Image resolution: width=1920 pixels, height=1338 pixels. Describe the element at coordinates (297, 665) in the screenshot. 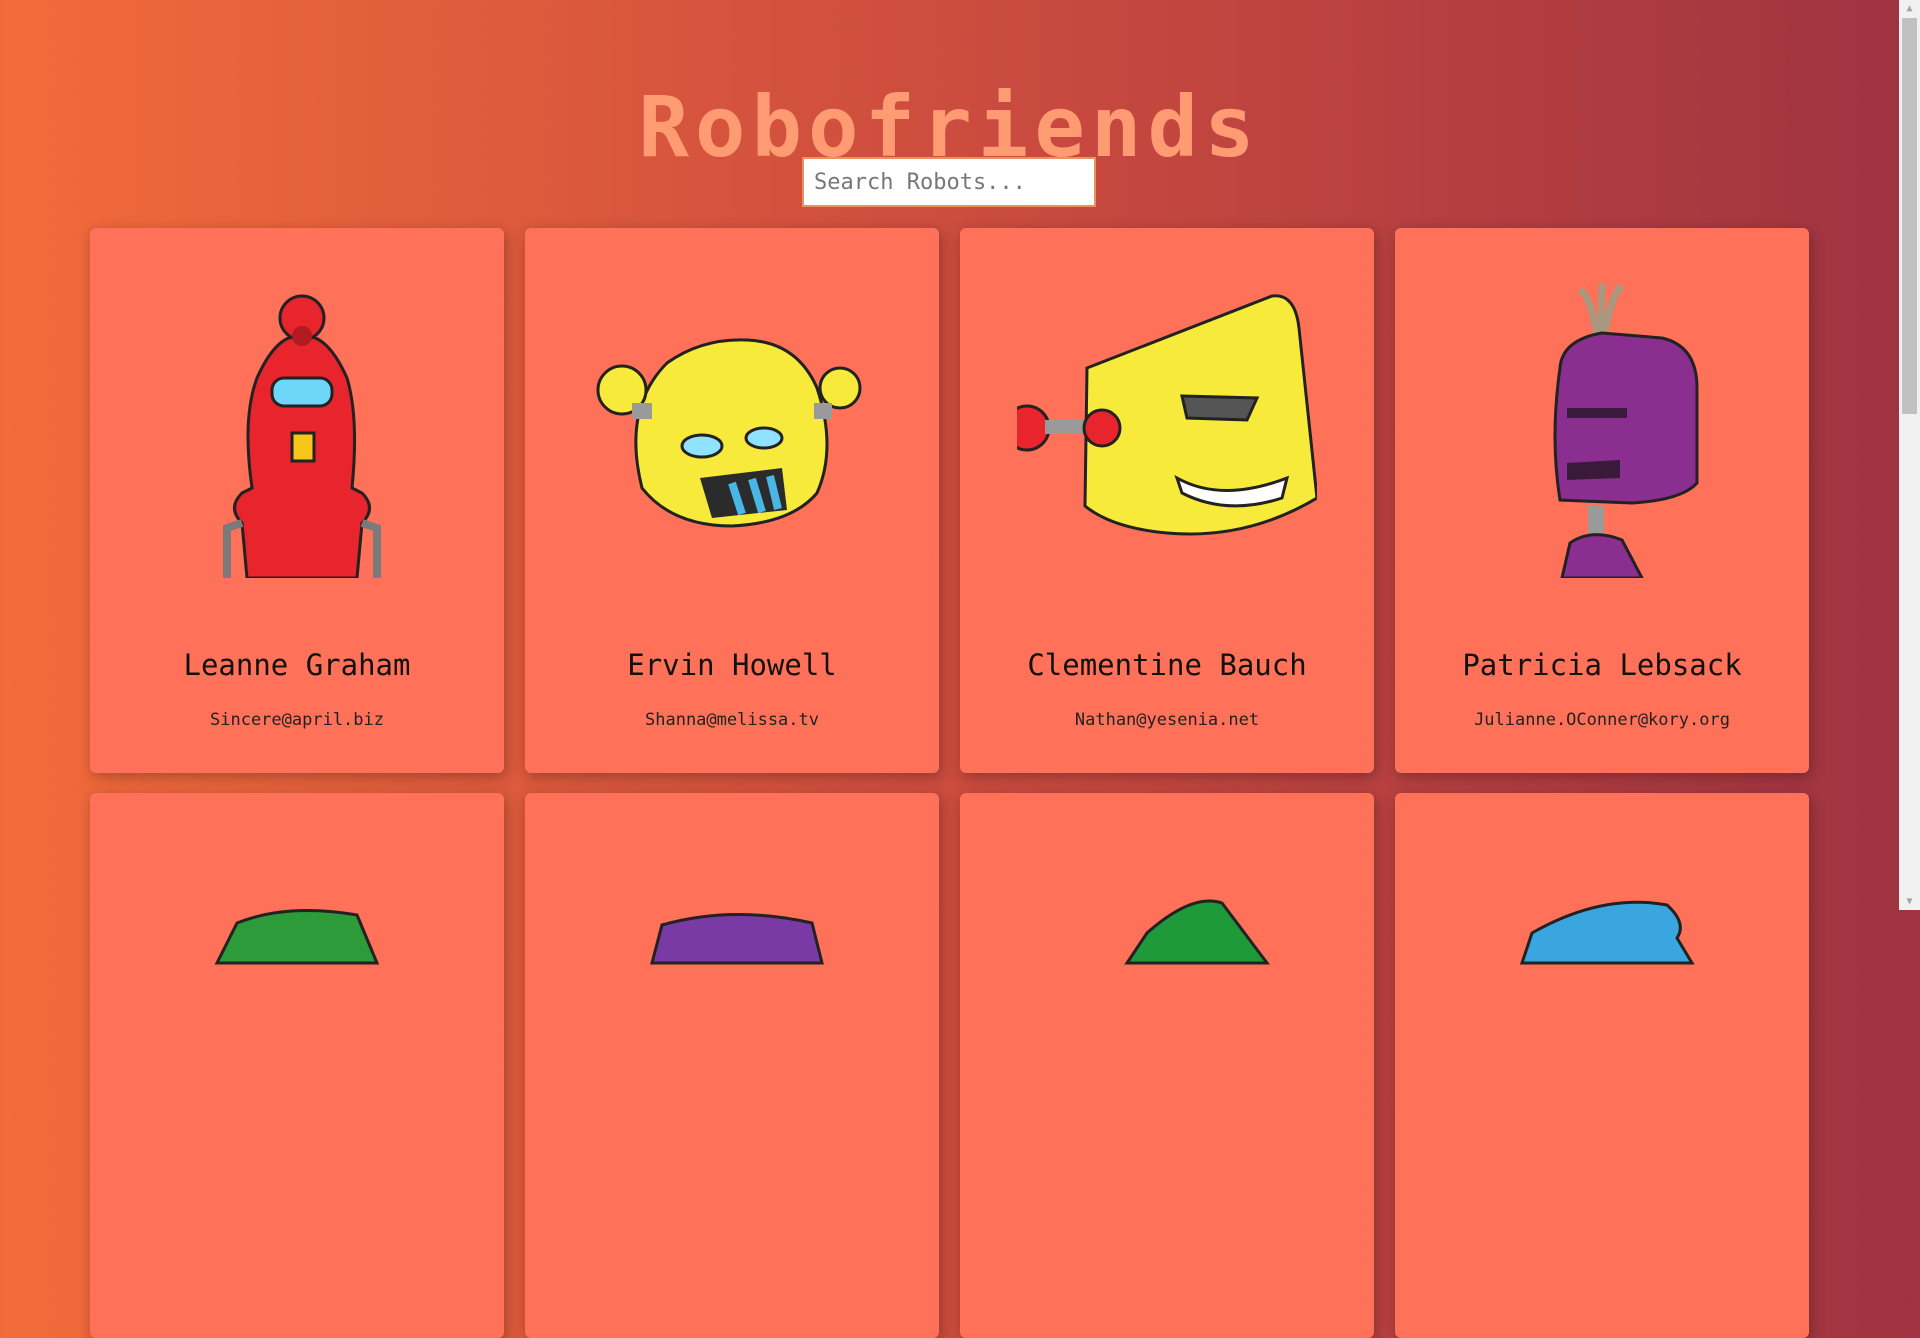

I see `robot-name: Leanne Graham` at that location.